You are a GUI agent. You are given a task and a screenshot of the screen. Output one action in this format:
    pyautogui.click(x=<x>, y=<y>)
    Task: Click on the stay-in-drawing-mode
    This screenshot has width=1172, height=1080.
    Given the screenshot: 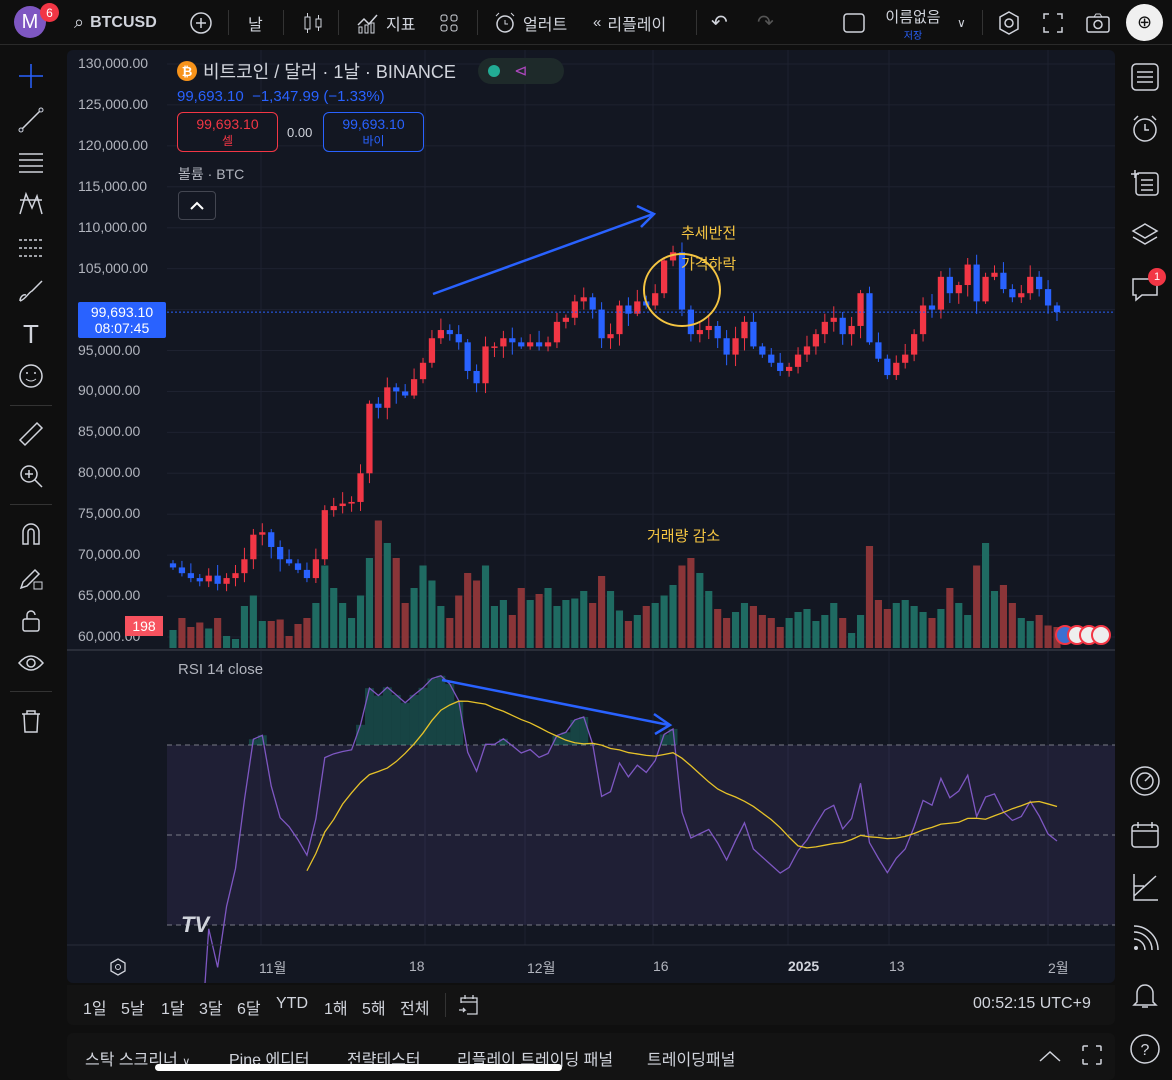 What is the action you would take?
    pyautogui.click(x=31, y=578)
    